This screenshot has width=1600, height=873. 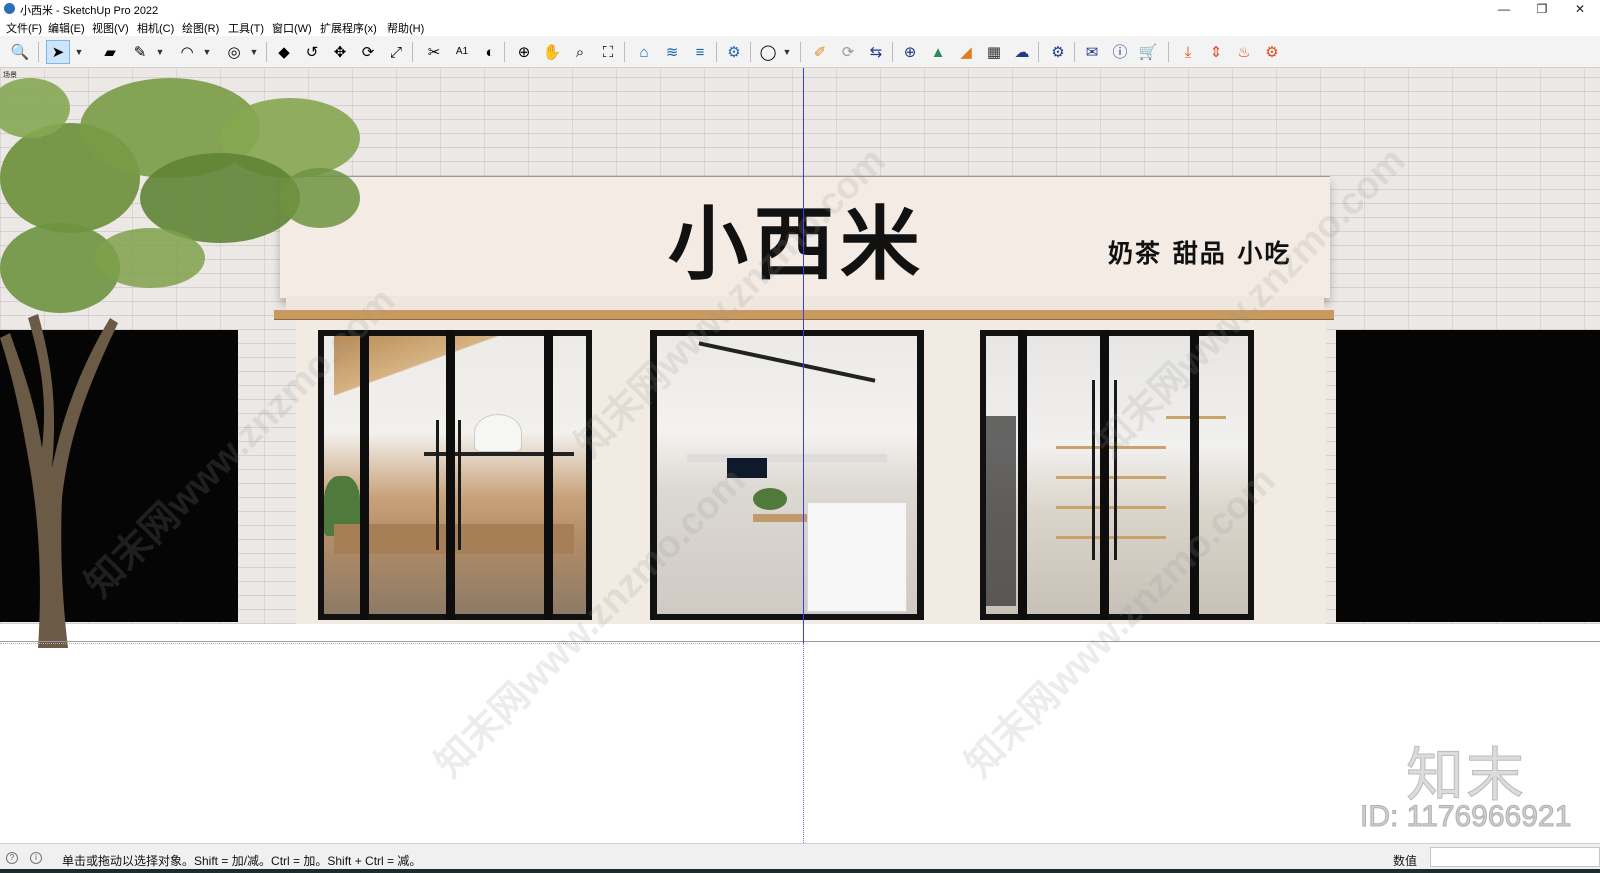 I want to click on plugin-edit-icon: ✐, so click(x=820, y=52).